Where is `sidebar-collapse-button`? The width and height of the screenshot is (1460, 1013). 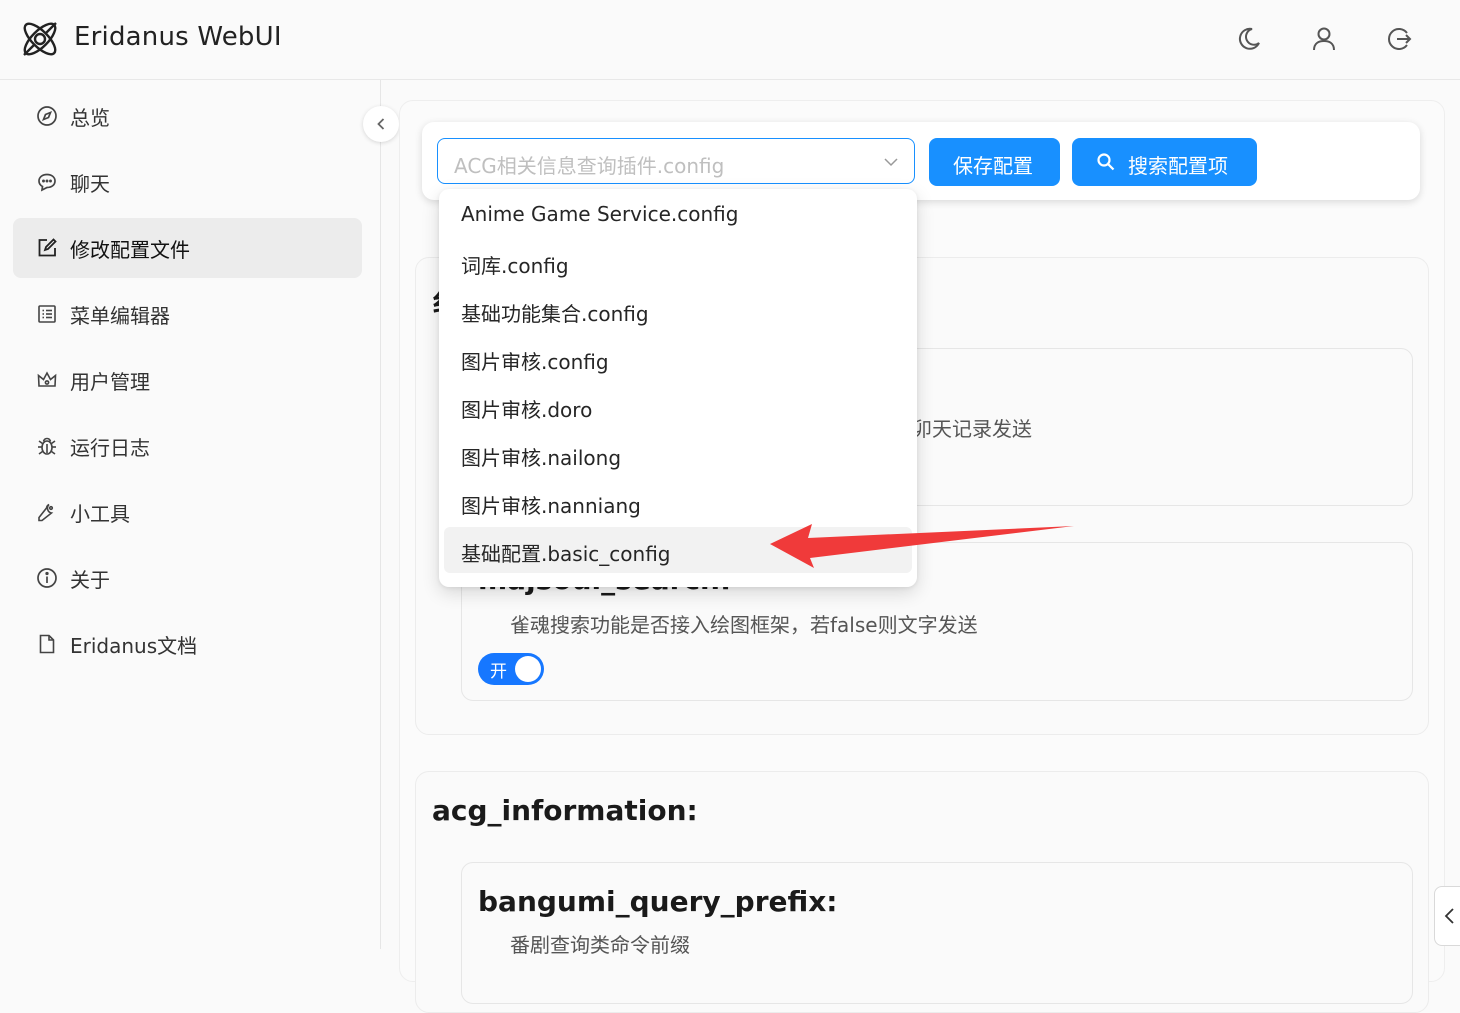 sidebar-collapse-button is located at coordinates (381, 124).